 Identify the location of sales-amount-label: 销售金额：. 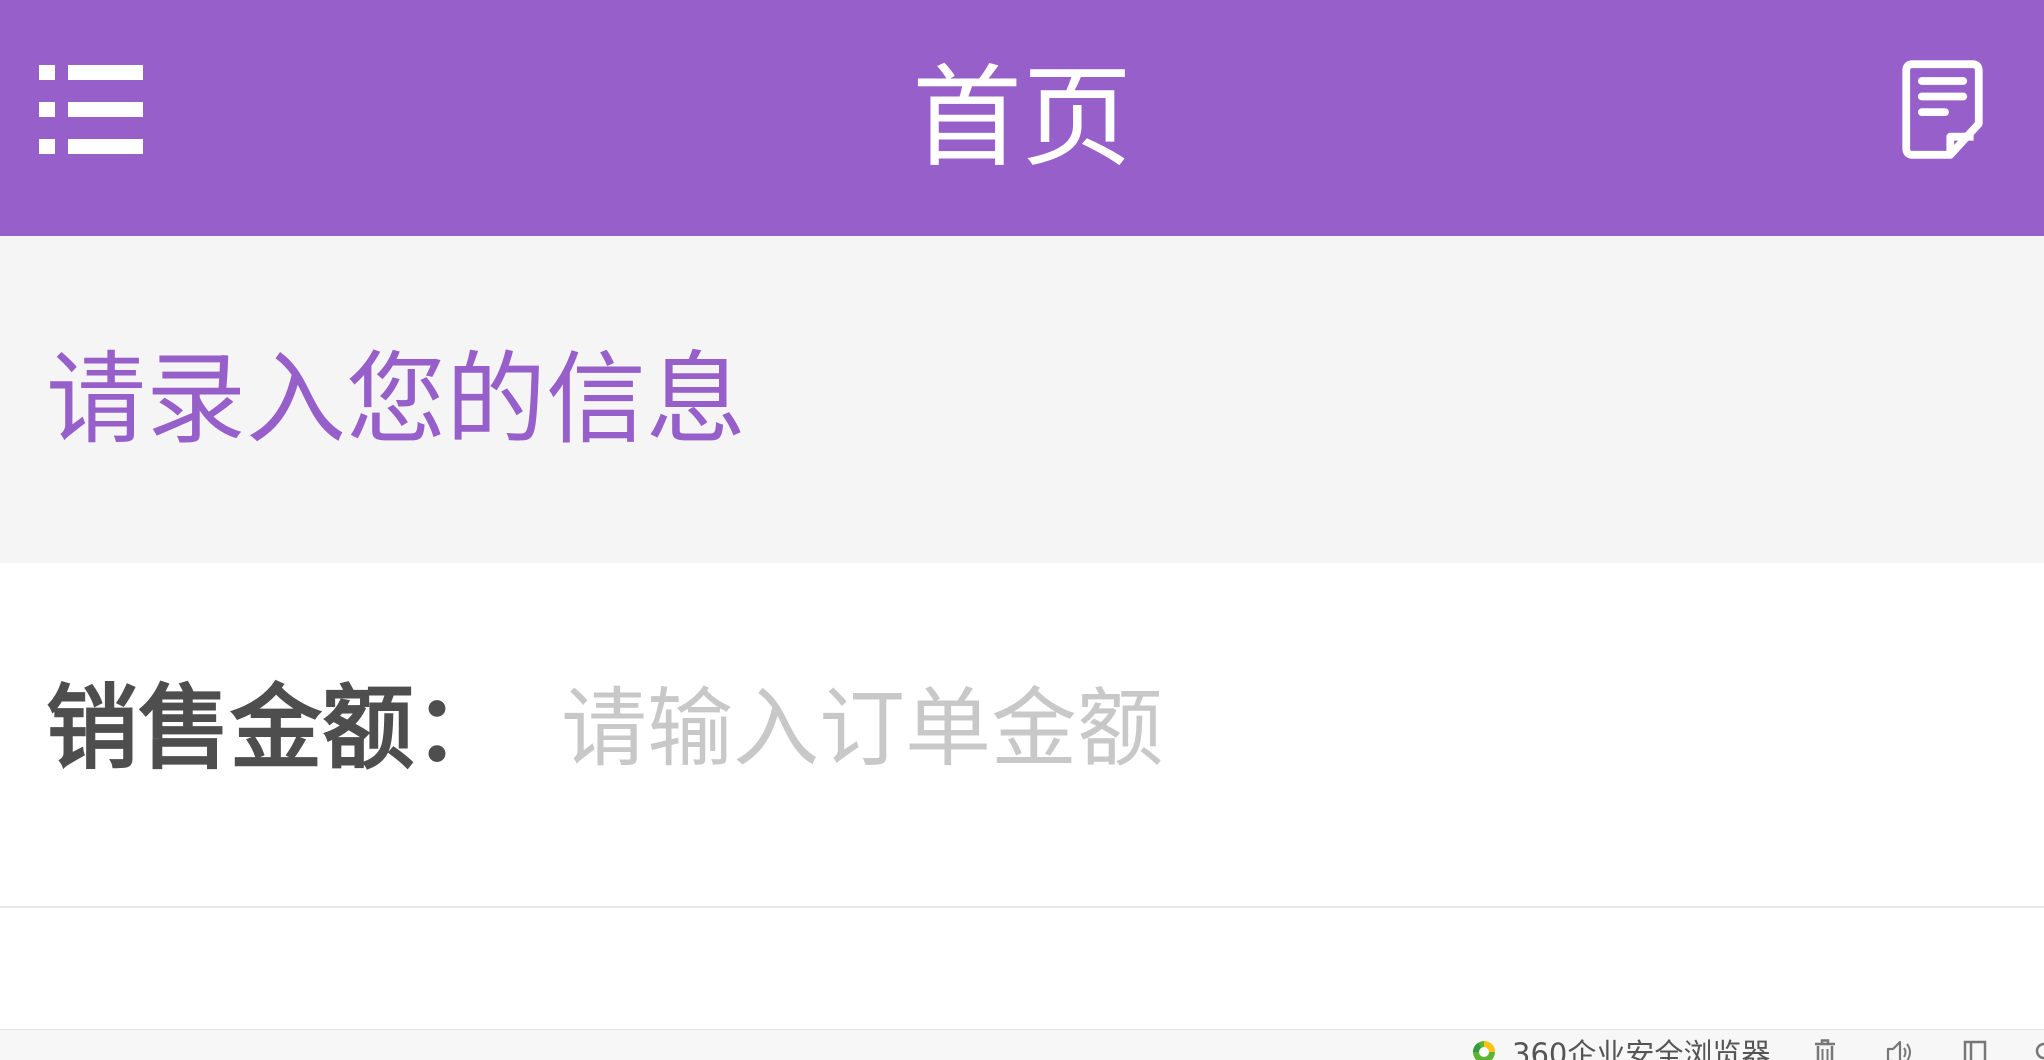
(276, 728).